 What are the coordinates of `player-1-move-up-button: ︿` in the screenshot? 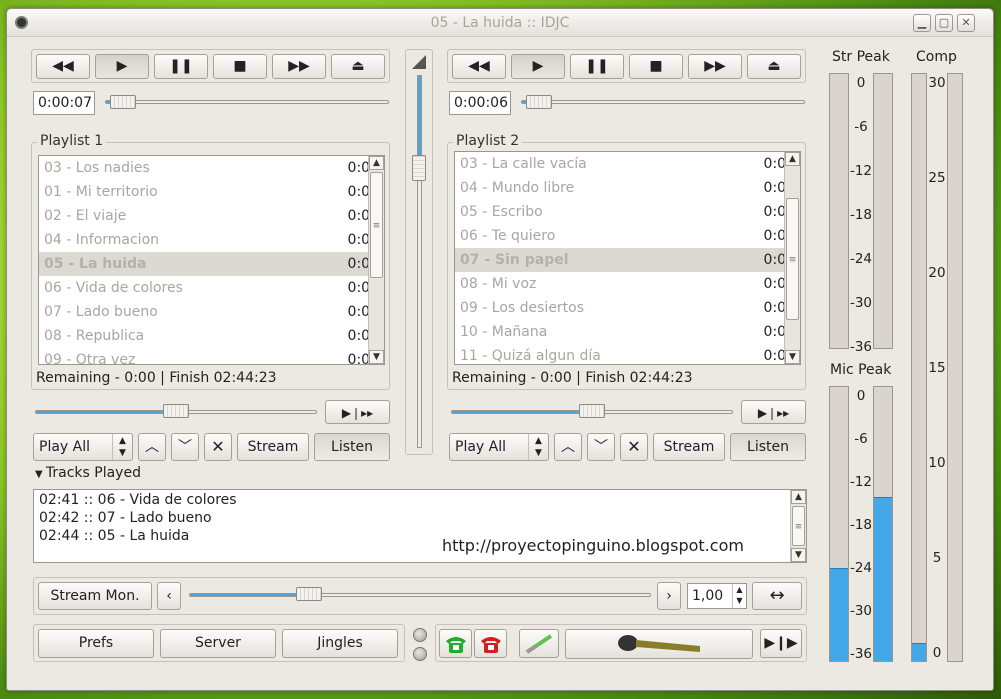 It's located at (152, 447).